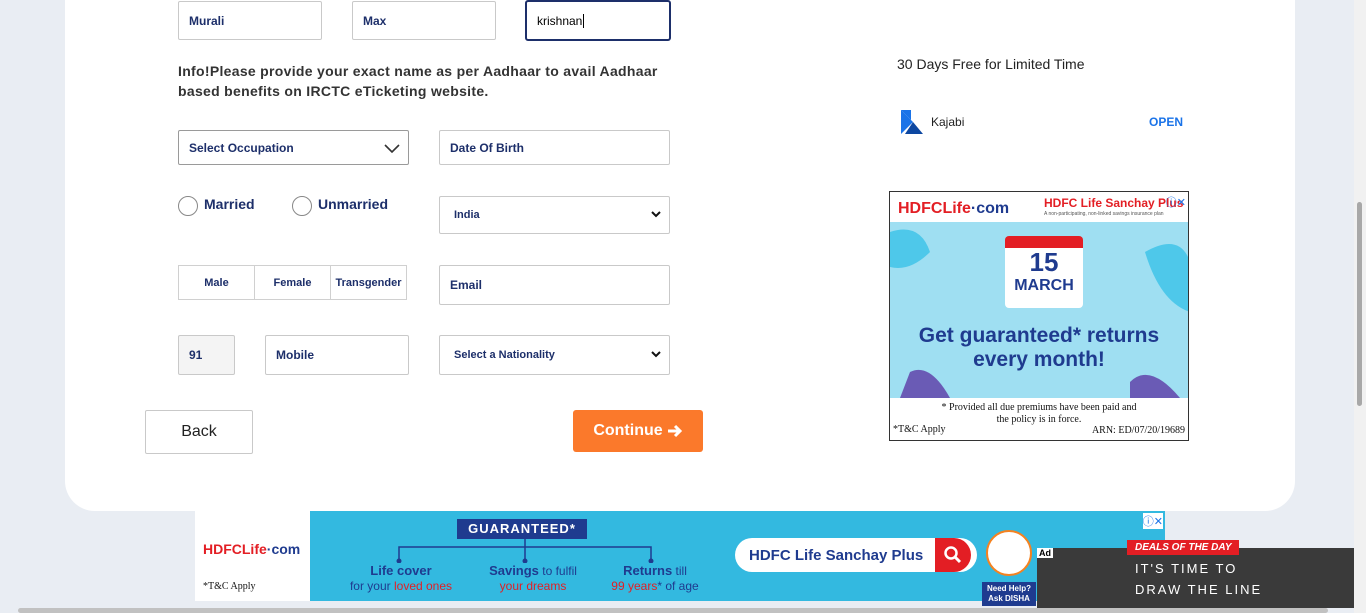 The height and width of the screenshot is (613, 1366). Describe the element at coordinates (1166, 122) in the screenshot. I see `kajabi-open-button: OPEN` at that location.